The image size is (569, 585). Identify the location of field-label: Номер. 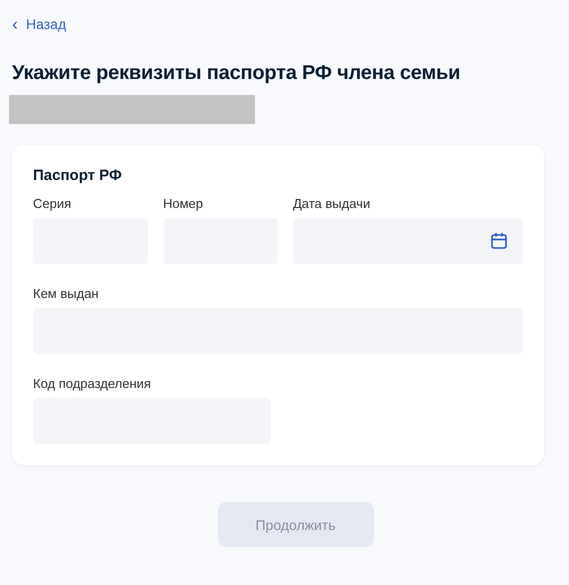
(183, 203).